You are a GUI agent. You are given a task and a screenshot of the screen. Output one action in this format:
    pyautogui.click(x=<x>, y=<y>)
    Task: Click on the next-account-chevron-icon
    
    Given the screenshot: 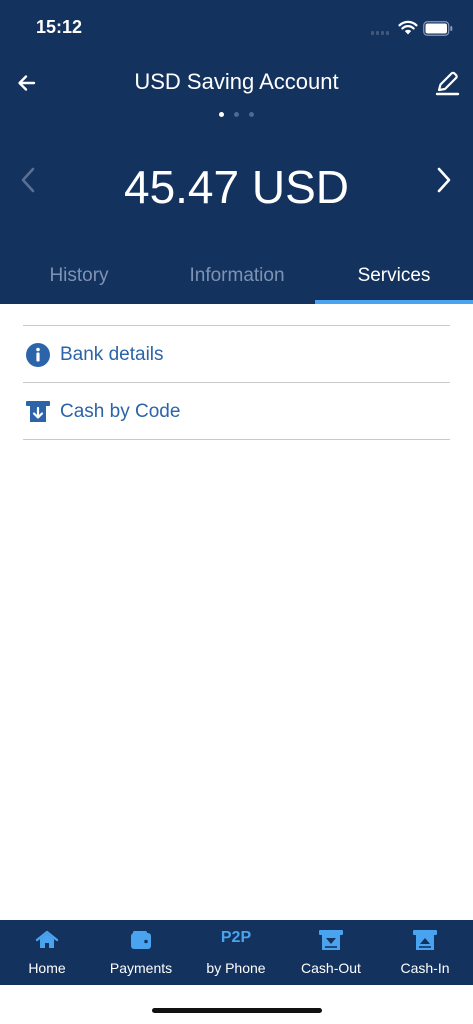 What is the action you would take?
    pyautogui.click(x=444, y=180)
    